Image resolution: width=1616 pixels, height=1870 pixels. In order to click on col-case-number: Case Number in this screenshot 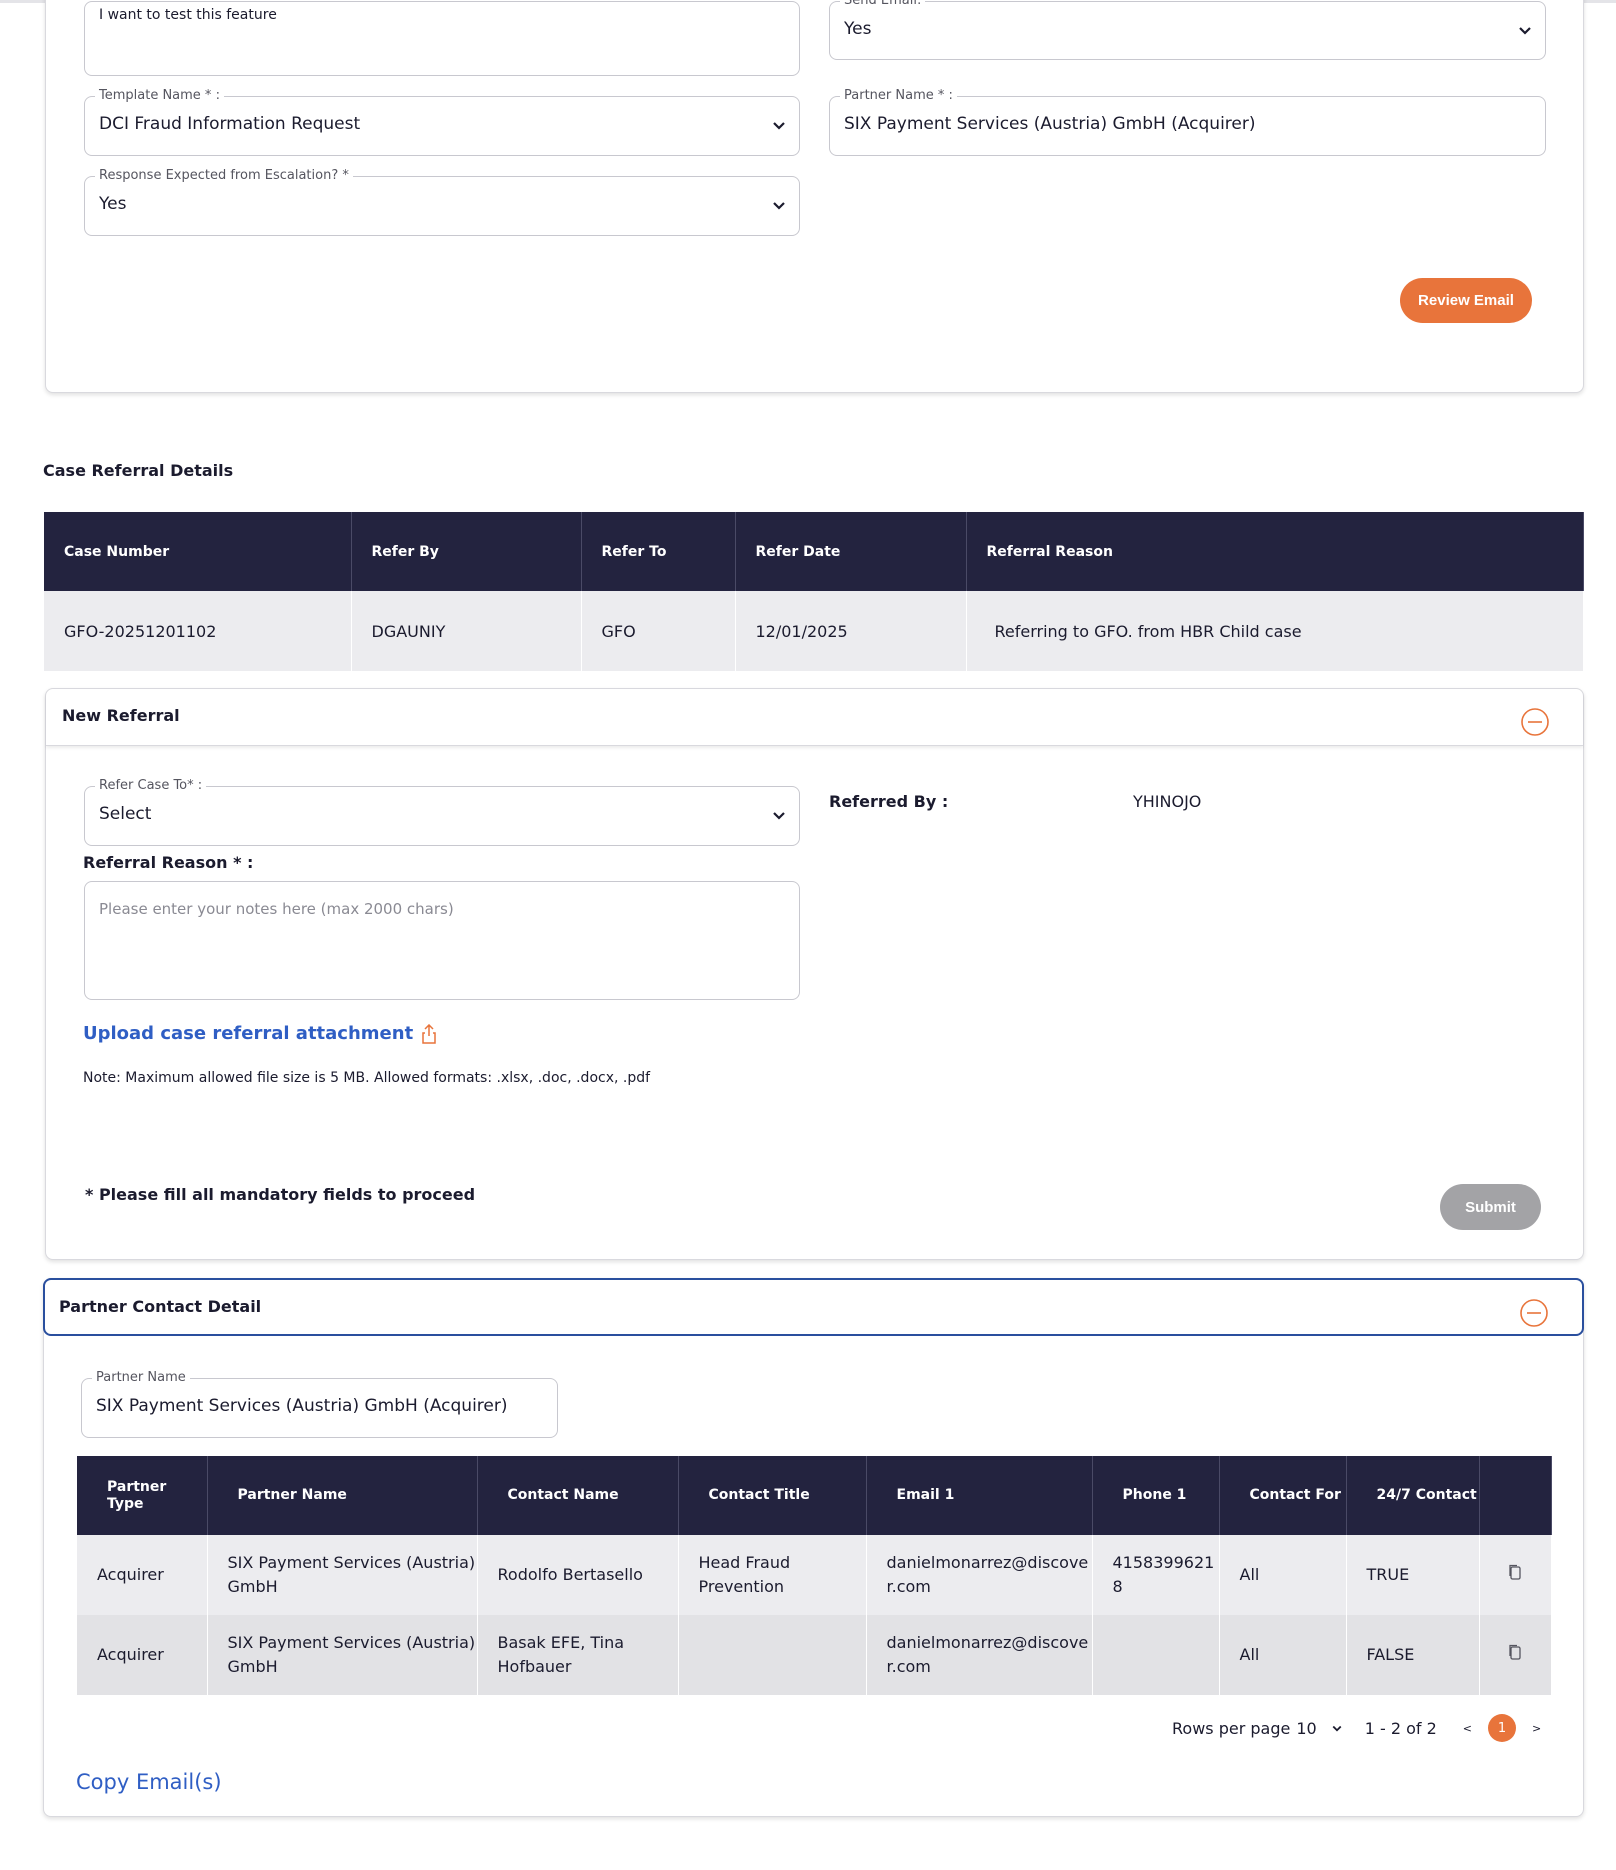, I will do `click(198, 551)`.